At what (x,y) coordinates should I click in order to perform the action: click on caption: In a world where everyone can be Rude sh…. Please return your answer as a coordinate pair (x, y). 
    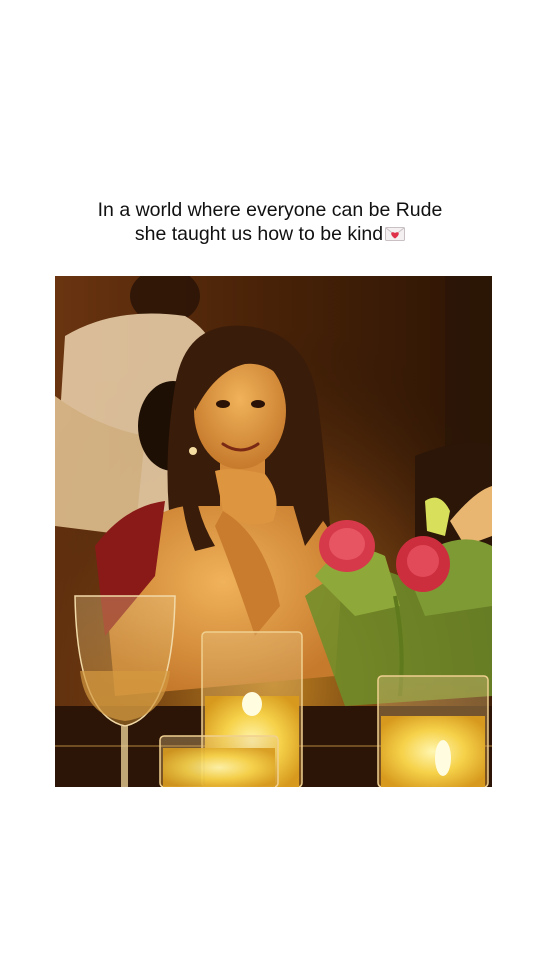
    Looking at the image, I should click on (270, 222).